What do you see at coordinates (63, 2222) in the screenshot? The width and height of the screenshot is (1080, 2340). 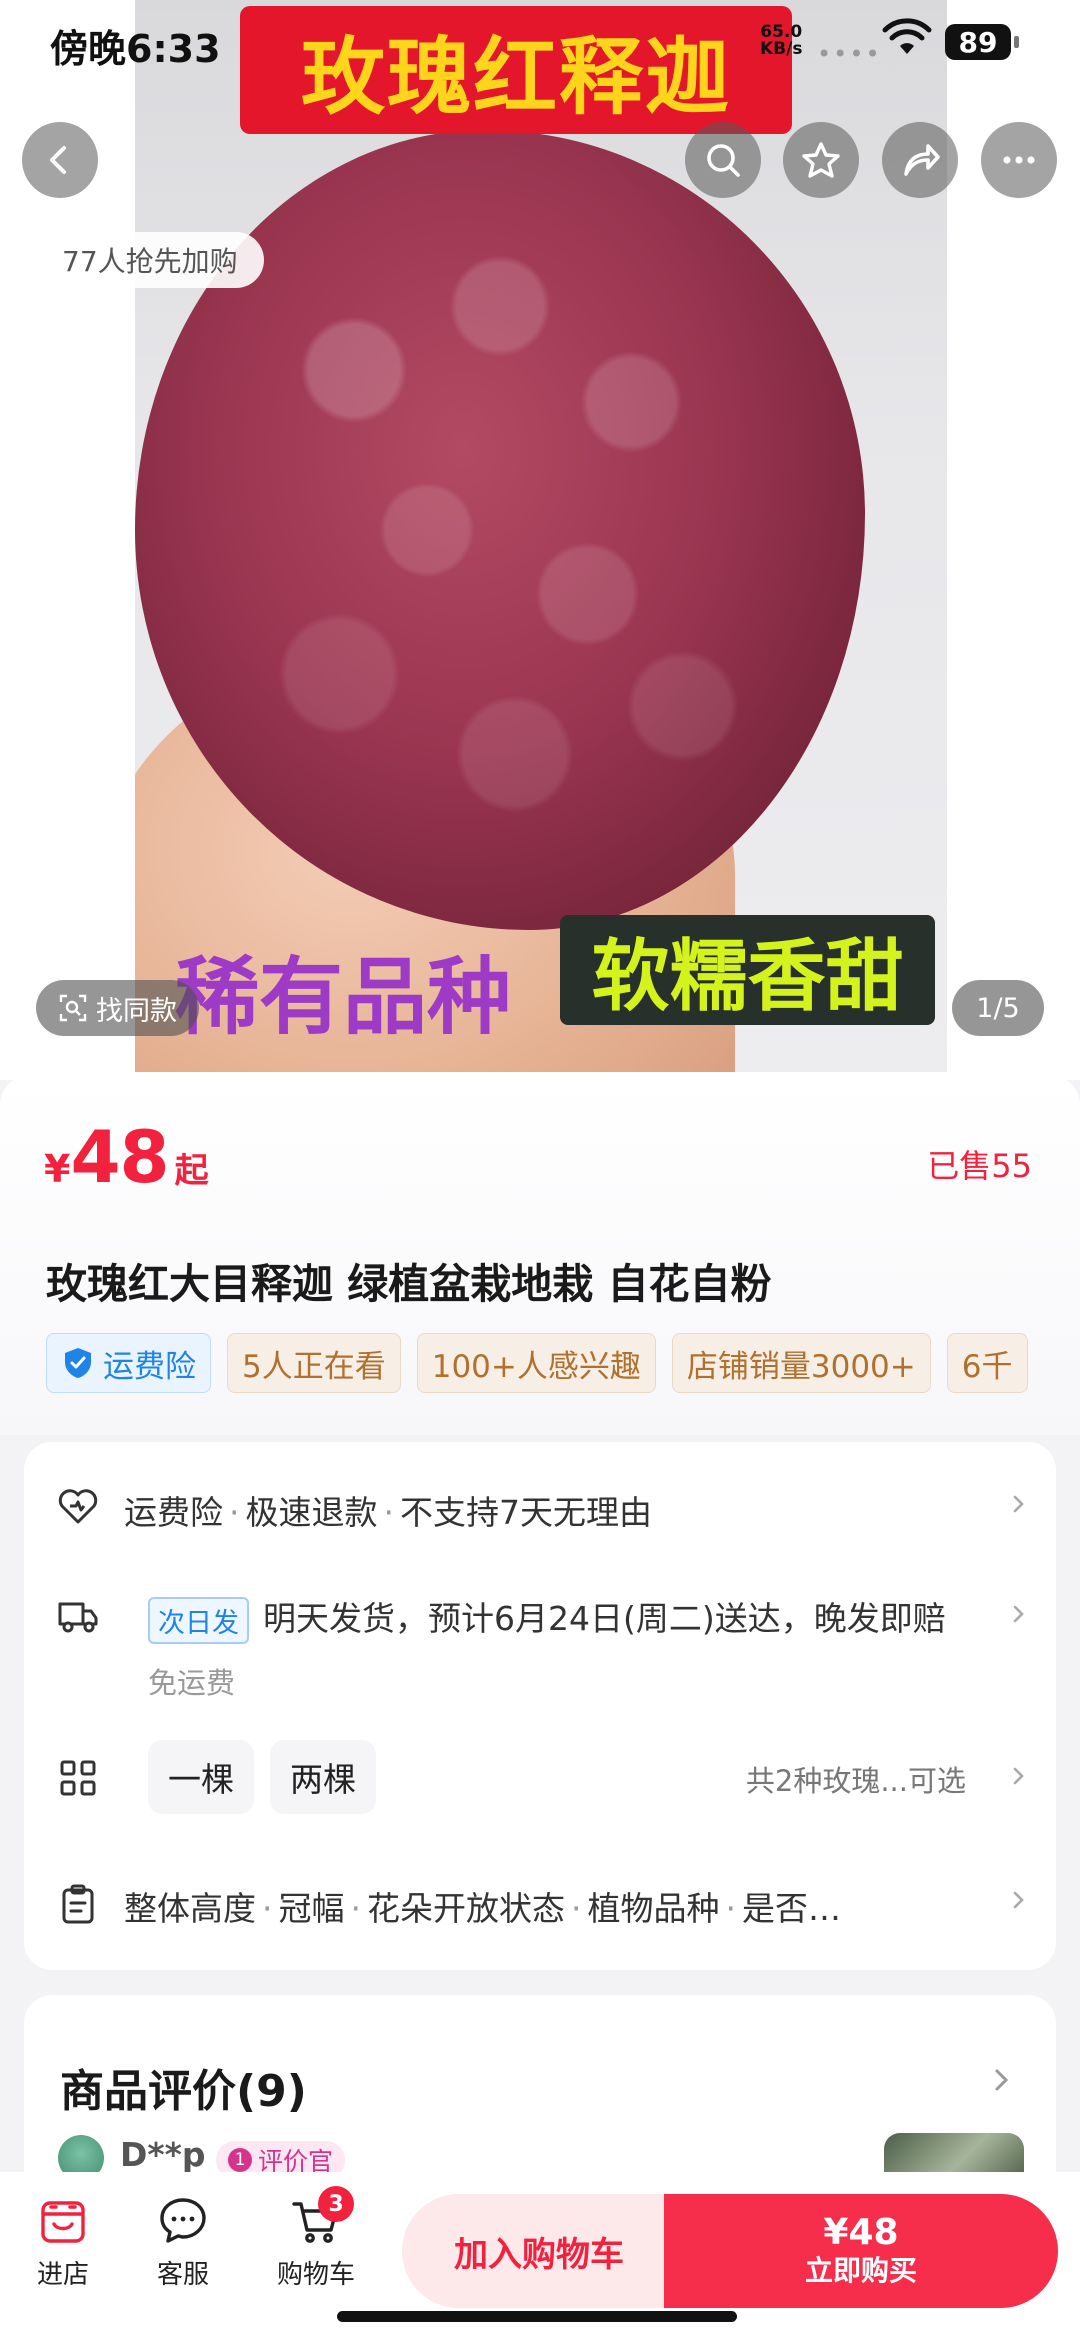 I see `shop-icon` at bounding box center [63, 2222].